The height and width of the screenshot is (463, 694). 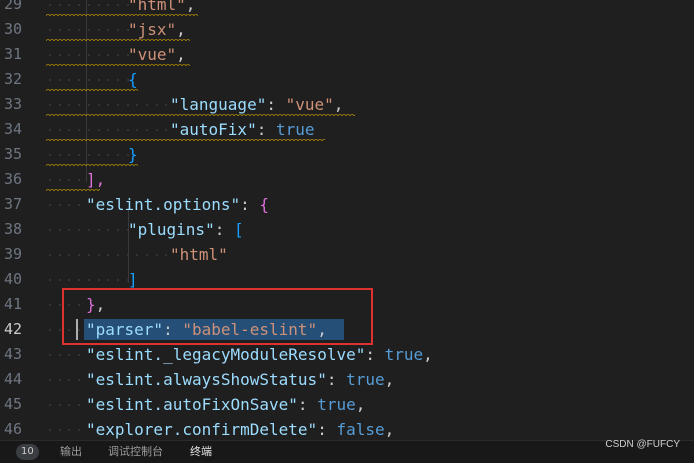 I want to click on code-token: "explorer.confirmDelete", so click(x=202, y=429).